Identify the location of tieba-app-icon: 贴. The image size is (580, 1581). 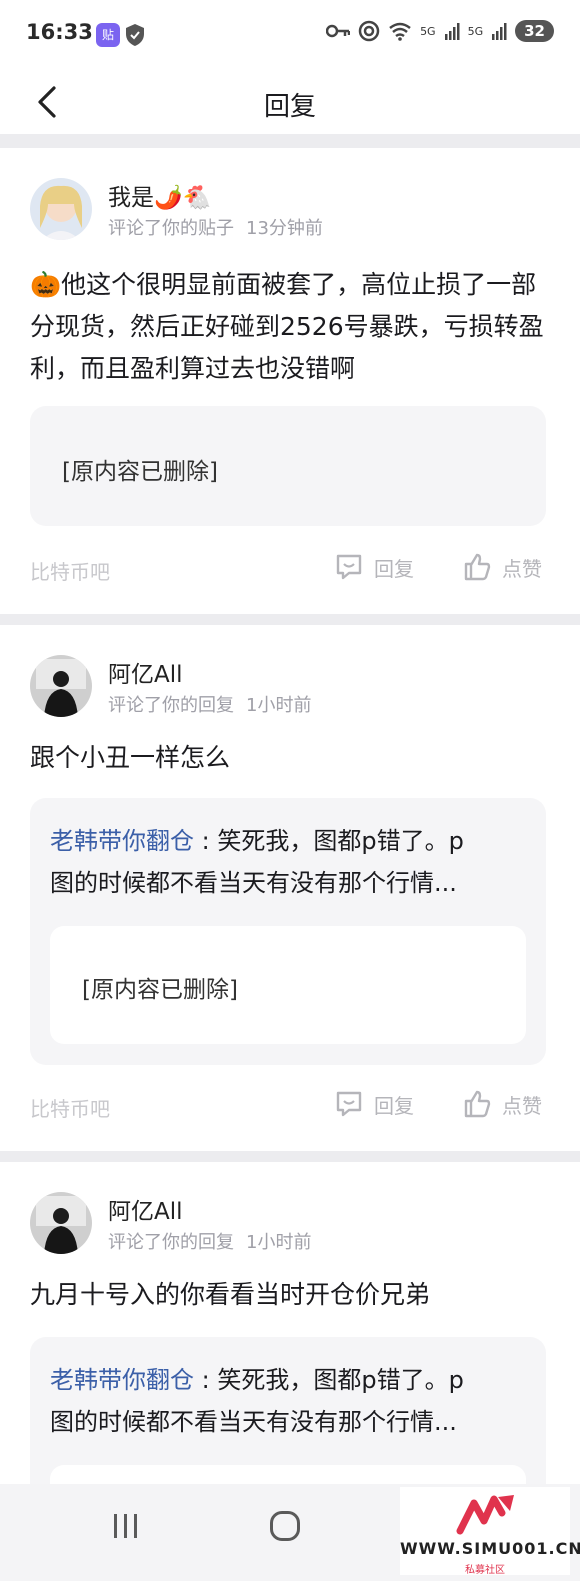
(108, 35).